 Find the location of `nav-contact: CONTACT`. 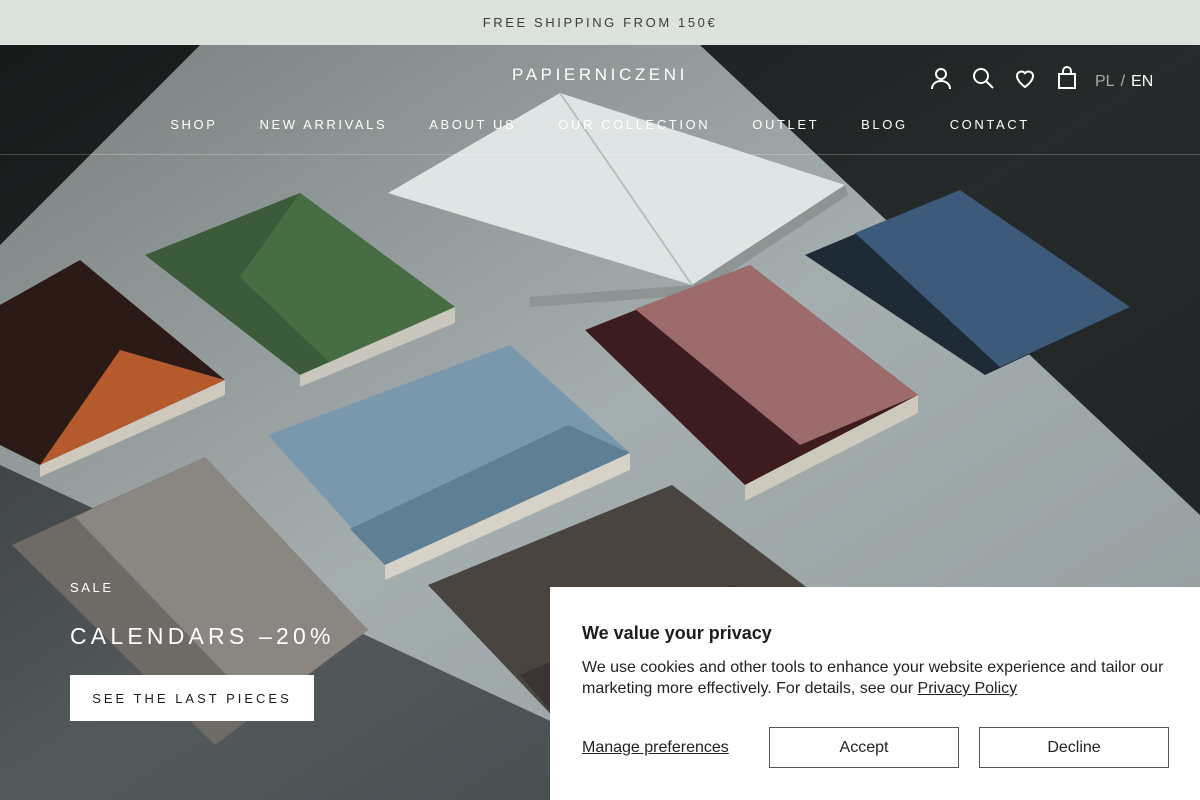

nav-contact: CONTACT is located at coordinates (990, 124).